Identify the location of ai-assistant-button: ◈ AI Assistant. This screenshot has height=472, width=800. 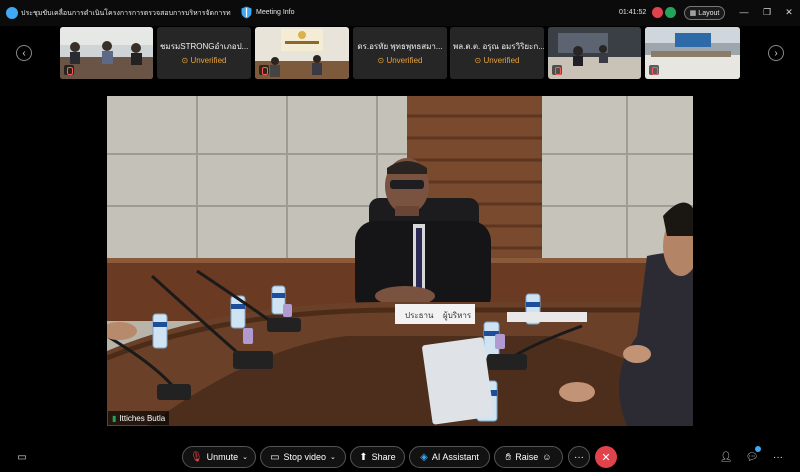
(449, 457).